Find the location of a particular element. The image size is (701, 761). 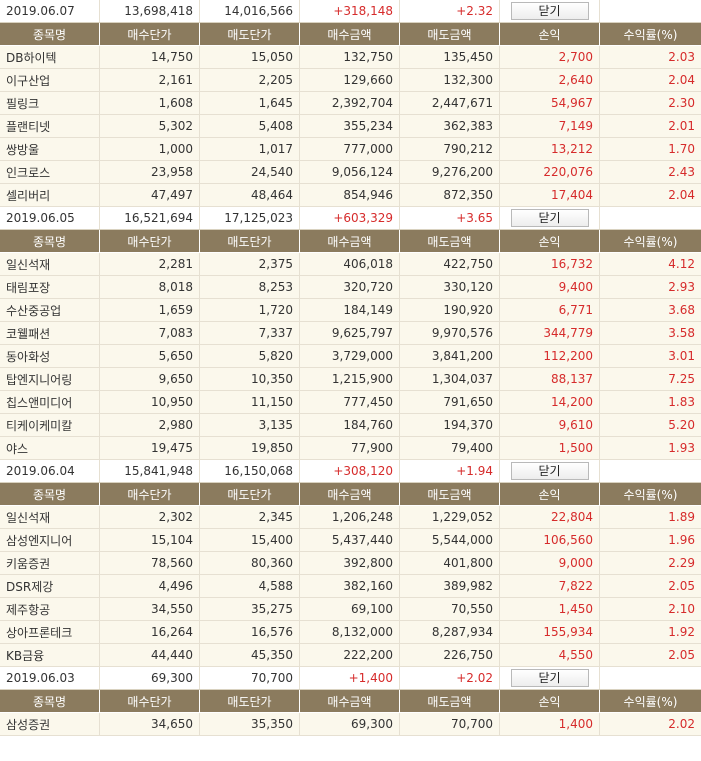

buy-price: 4,496 is located at coordinates (150, 586).